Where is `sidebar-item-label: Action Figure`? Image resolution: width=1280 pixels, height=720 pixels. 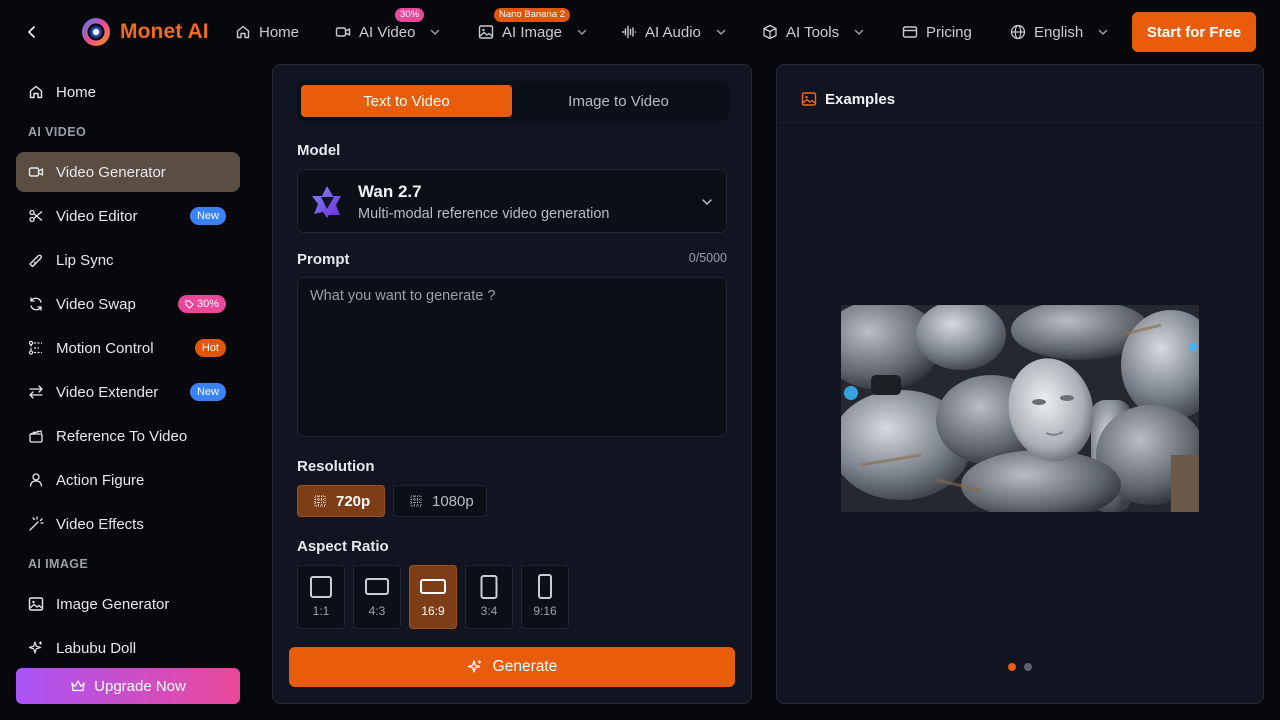 sidebar-item-label: Action Figure is located at coordinates (100, 480).